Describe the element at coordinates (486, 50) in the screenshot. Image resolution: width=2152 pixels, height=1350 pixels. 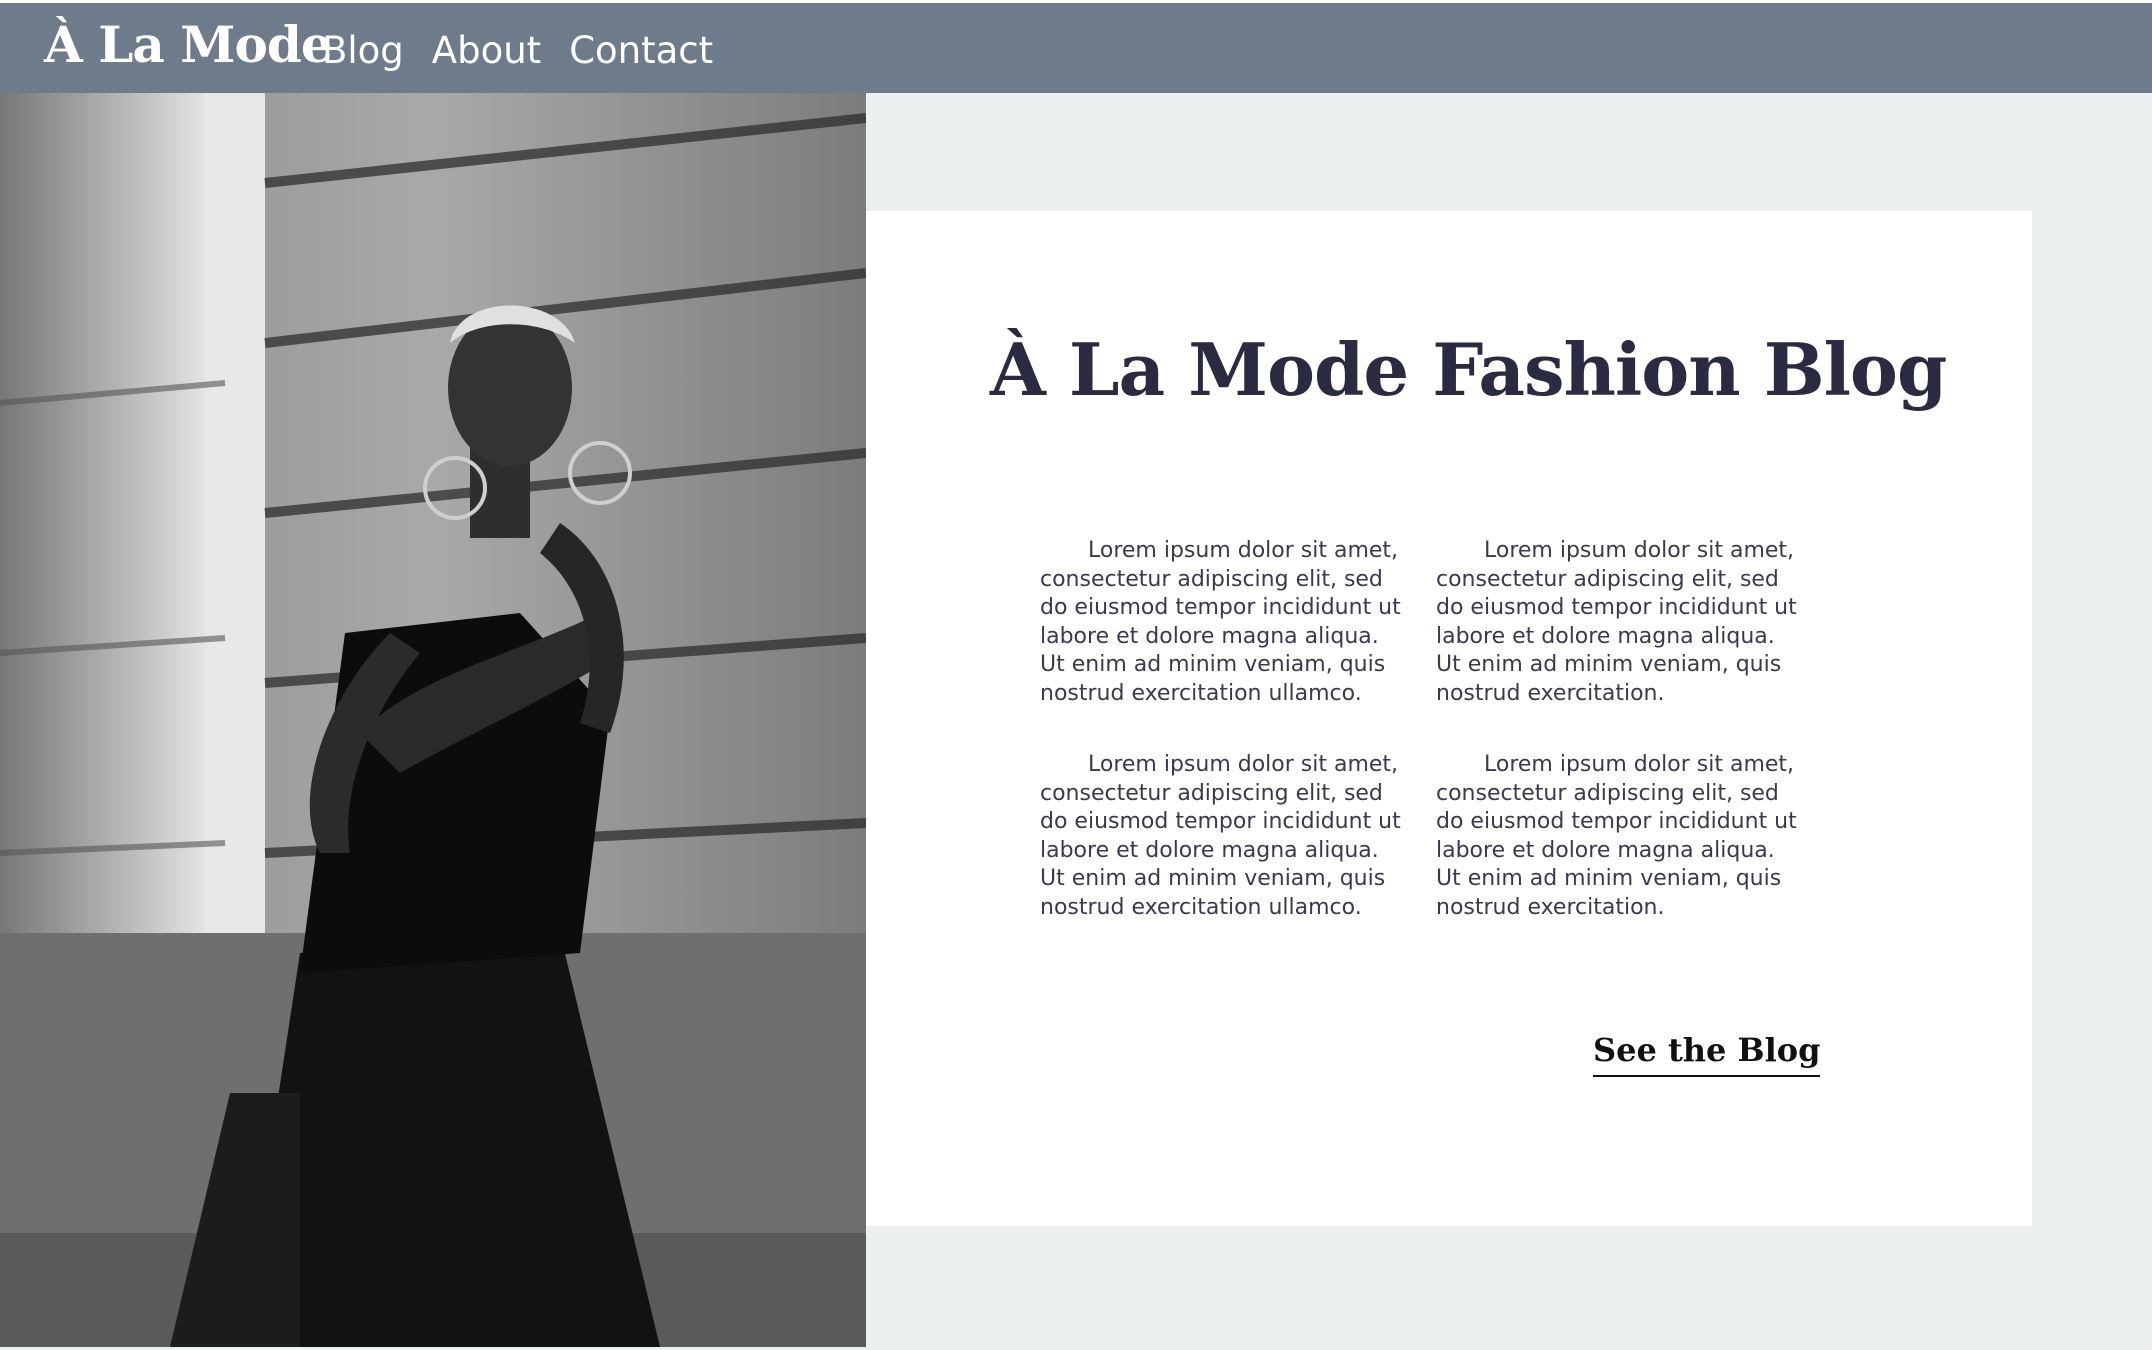
I see `nav-link-about: About` at that location.